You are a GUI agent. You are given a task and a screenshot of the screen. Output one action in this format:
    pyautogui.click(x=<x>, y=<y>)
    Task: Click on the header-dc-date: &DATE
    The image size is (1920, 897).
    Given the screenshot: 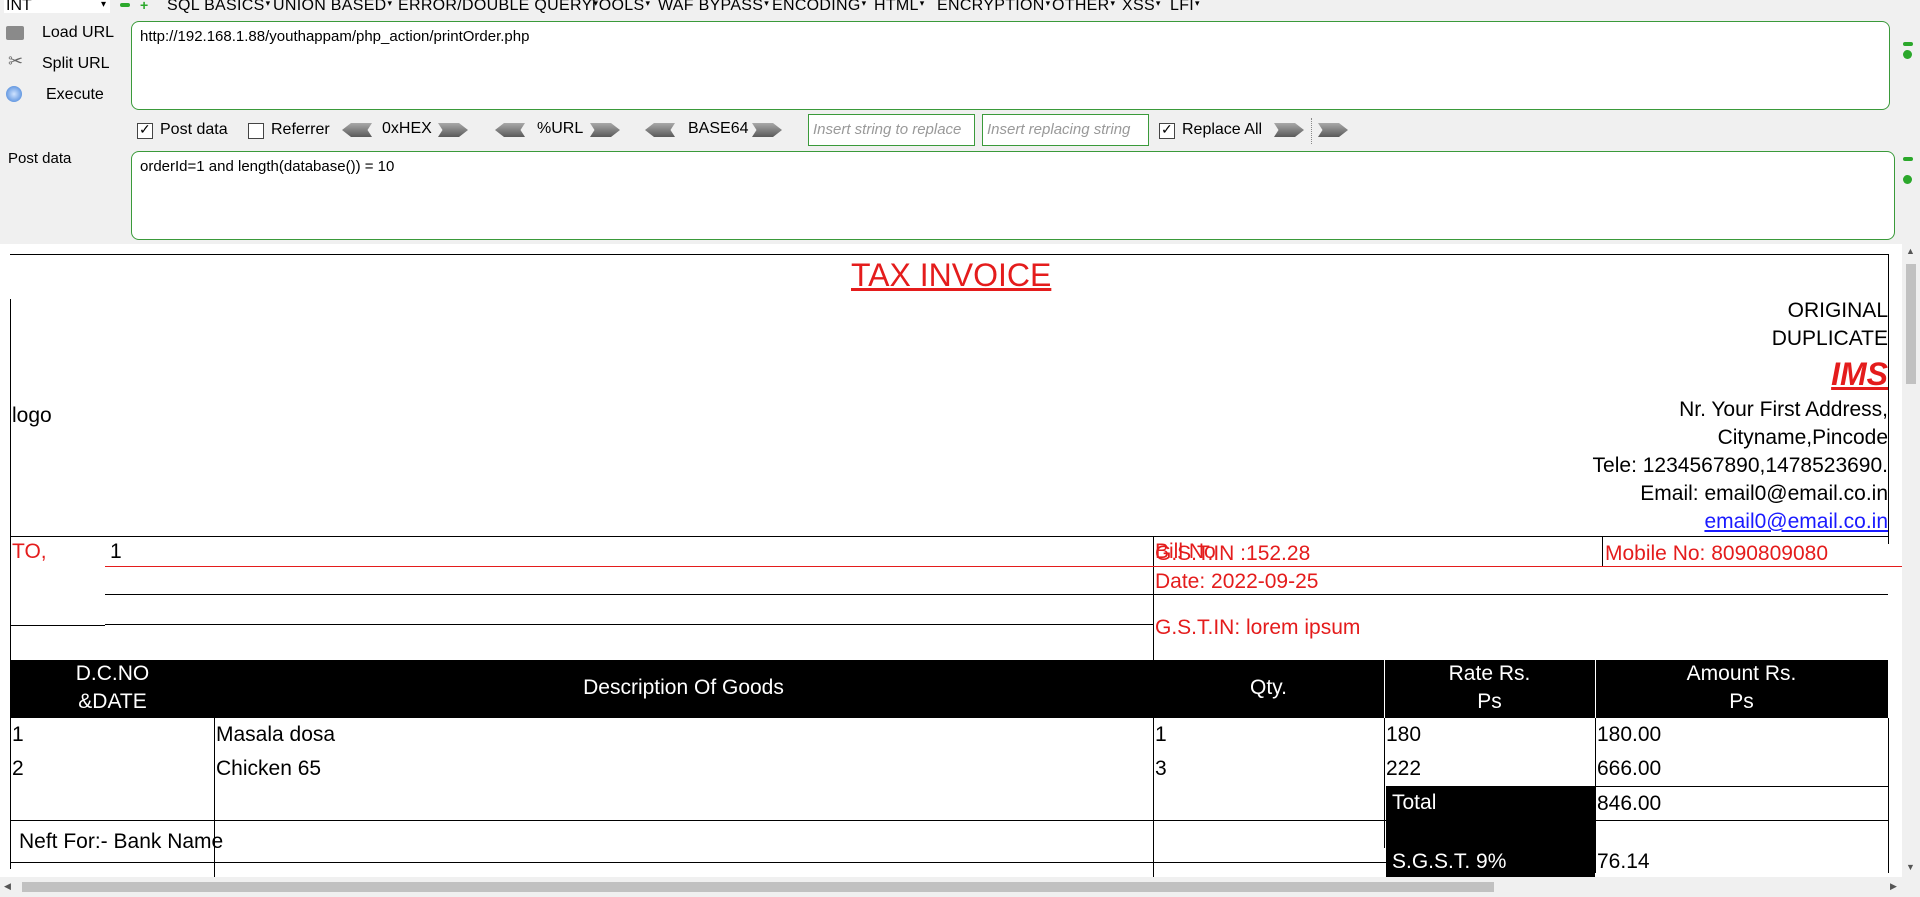 What is the action you would take?
    pyautogui.click(x=112, y=701)
    